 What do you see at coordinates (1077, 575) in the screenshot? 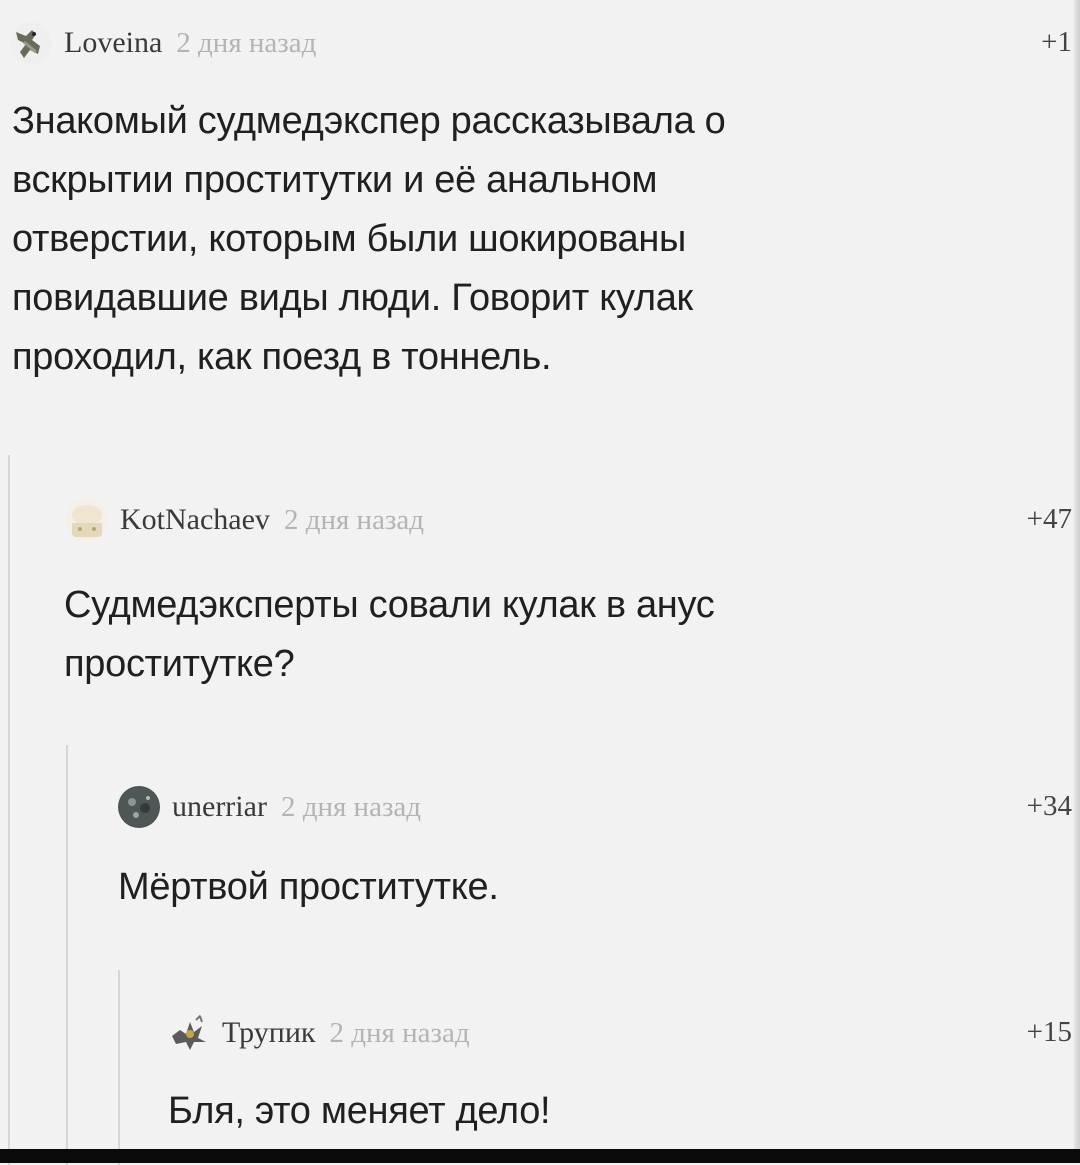
I see `page-edge` at bounding box center [1077, 575].